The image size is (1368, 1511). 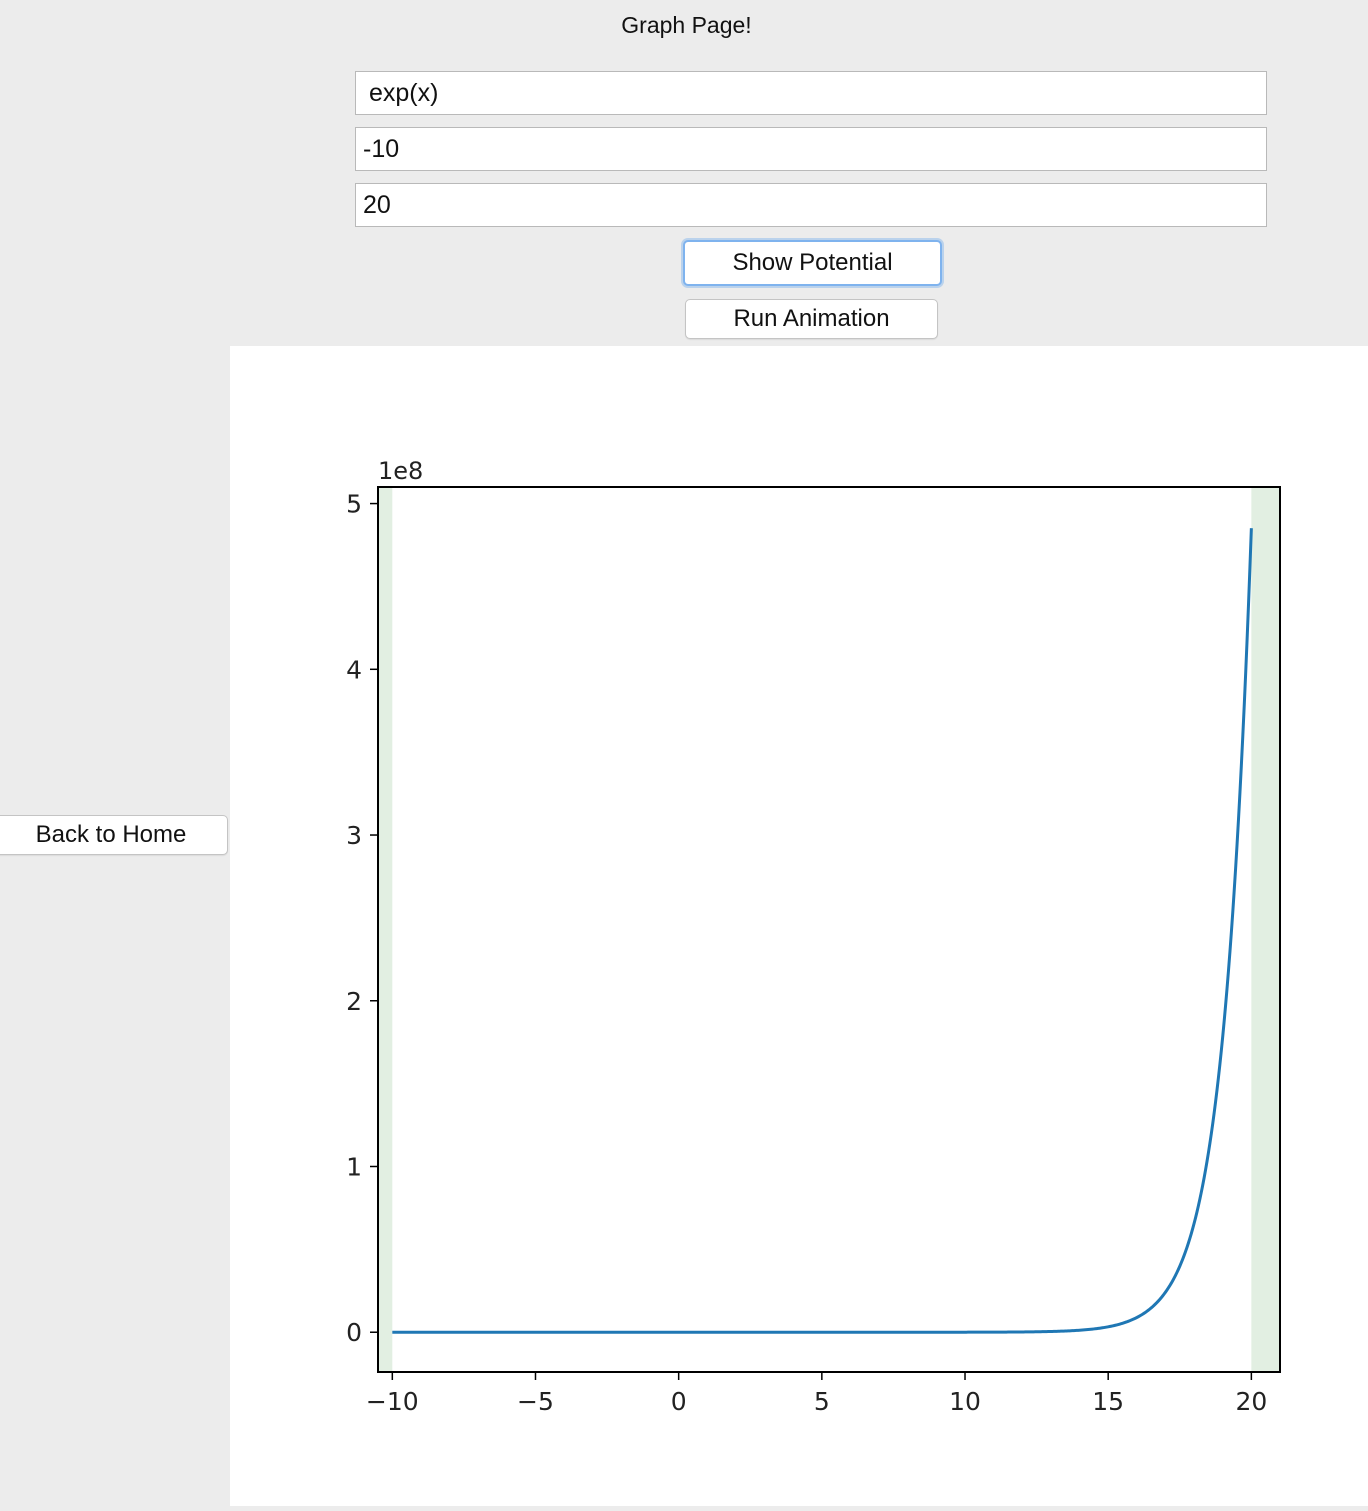 I want to click on y-tick-label: 3, so click(x=354, y=835).